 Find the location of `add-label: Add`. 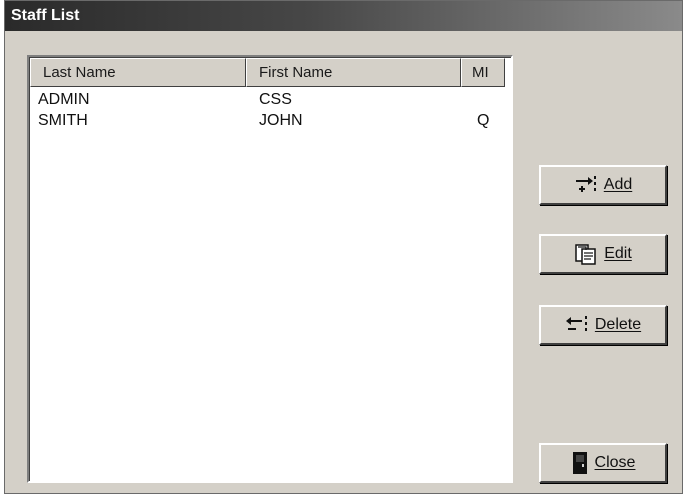

add-label: Add is located at coordinates (618, 184).